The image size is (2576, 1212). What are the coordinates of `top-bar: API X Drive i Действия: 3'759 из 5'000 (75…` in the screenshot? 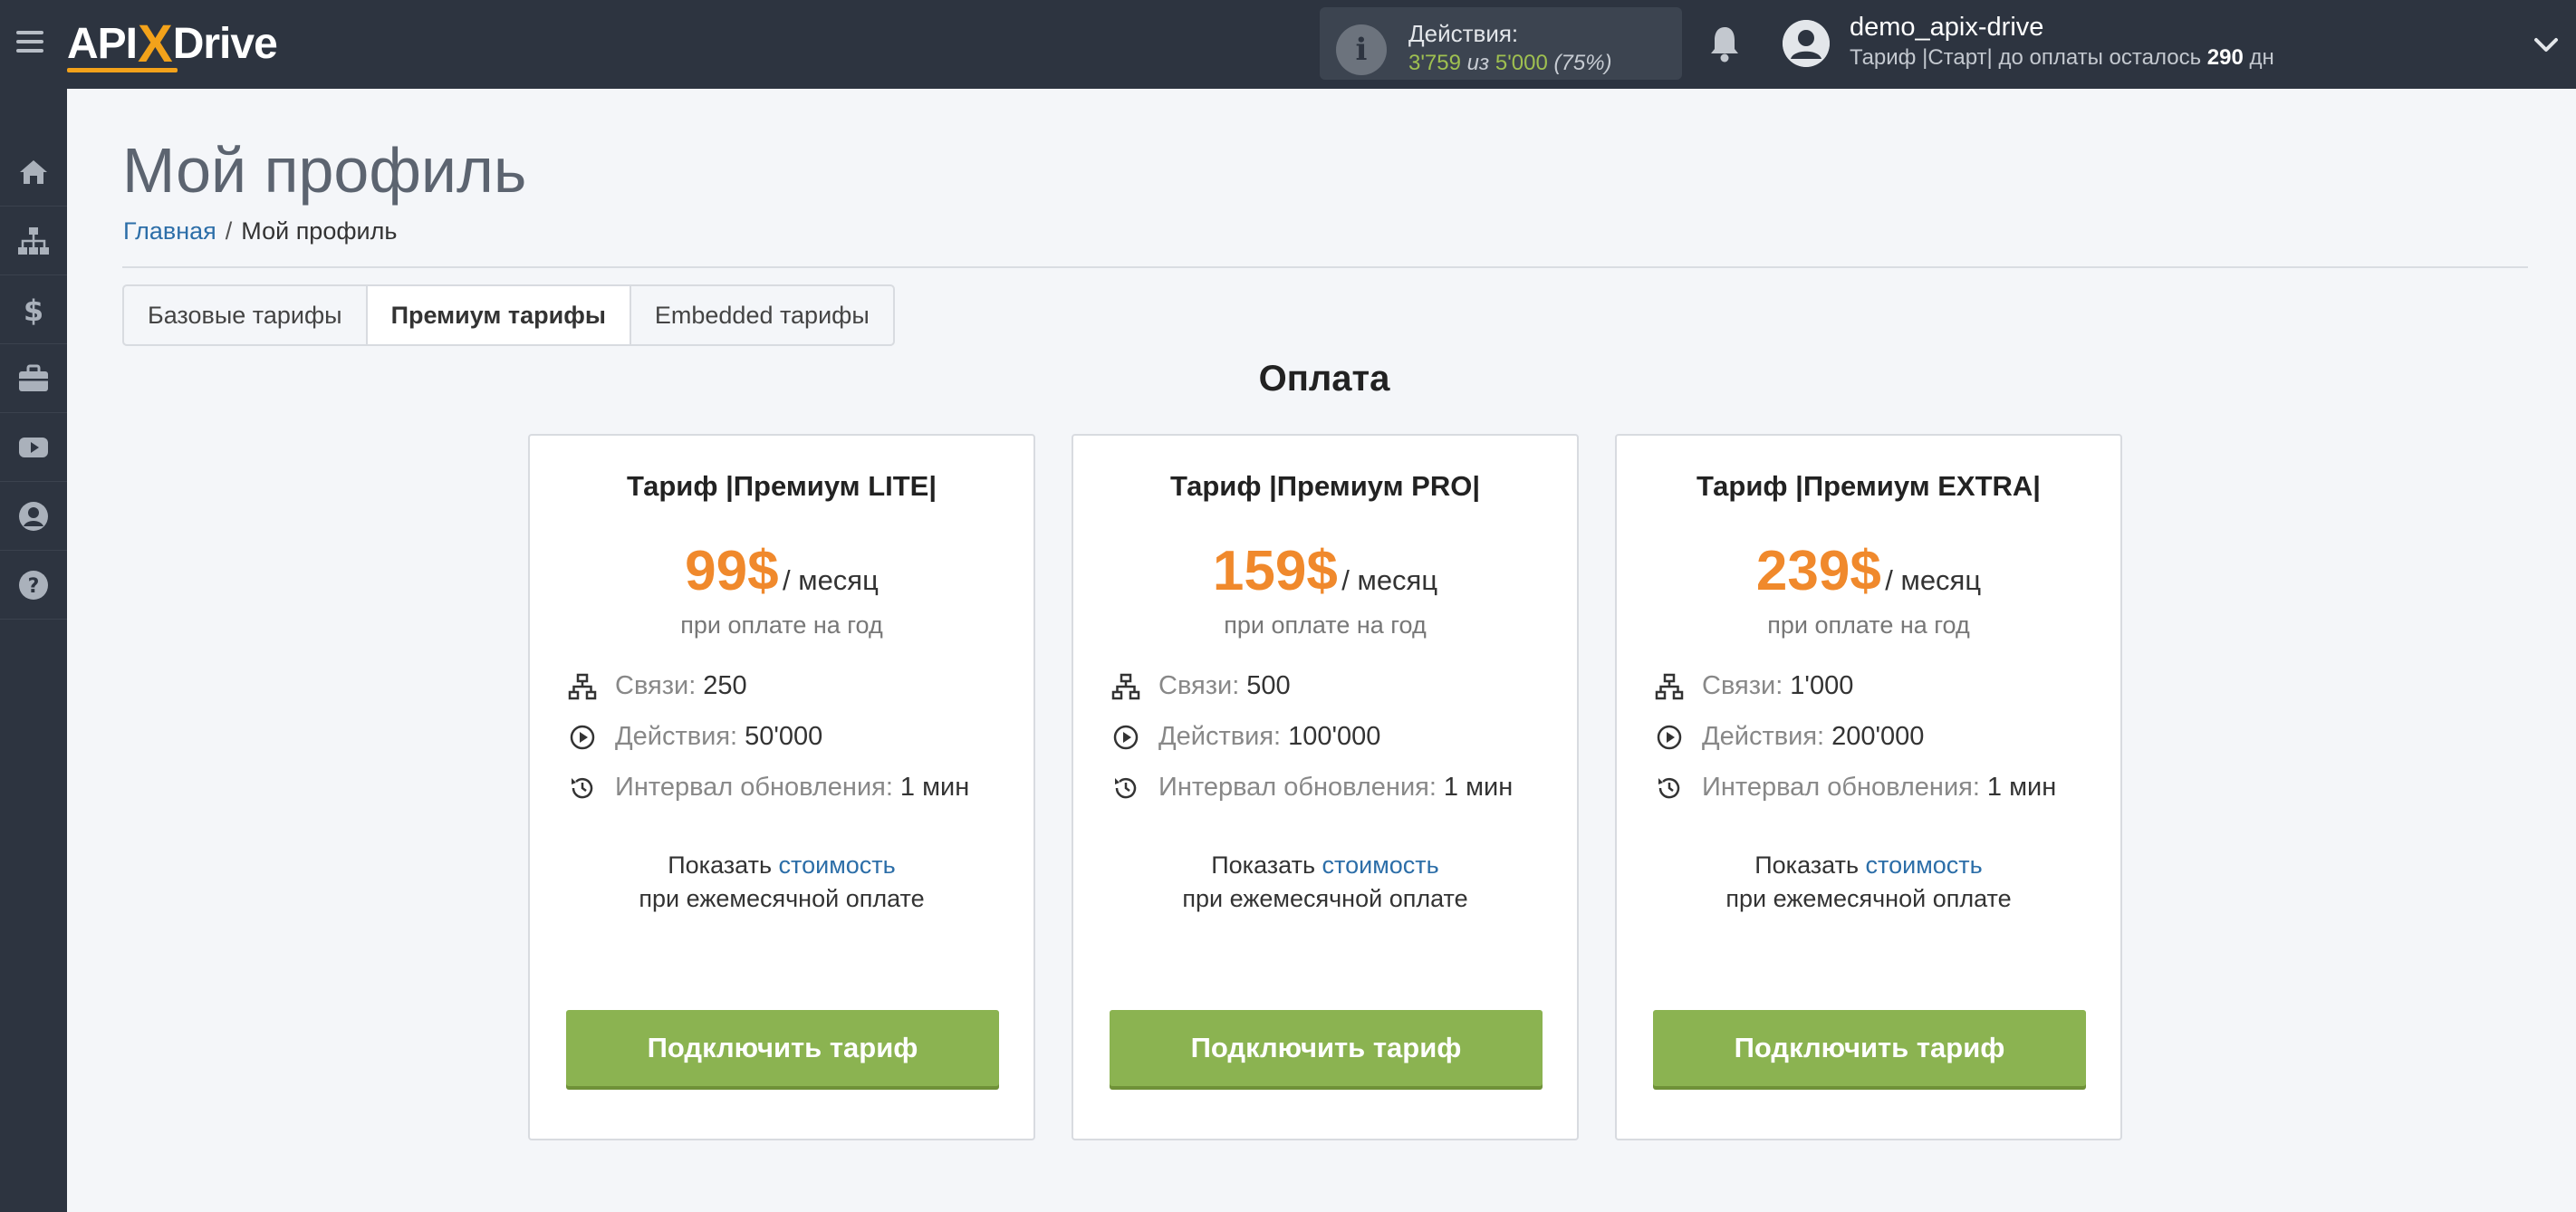 It's located at (1288, 44).